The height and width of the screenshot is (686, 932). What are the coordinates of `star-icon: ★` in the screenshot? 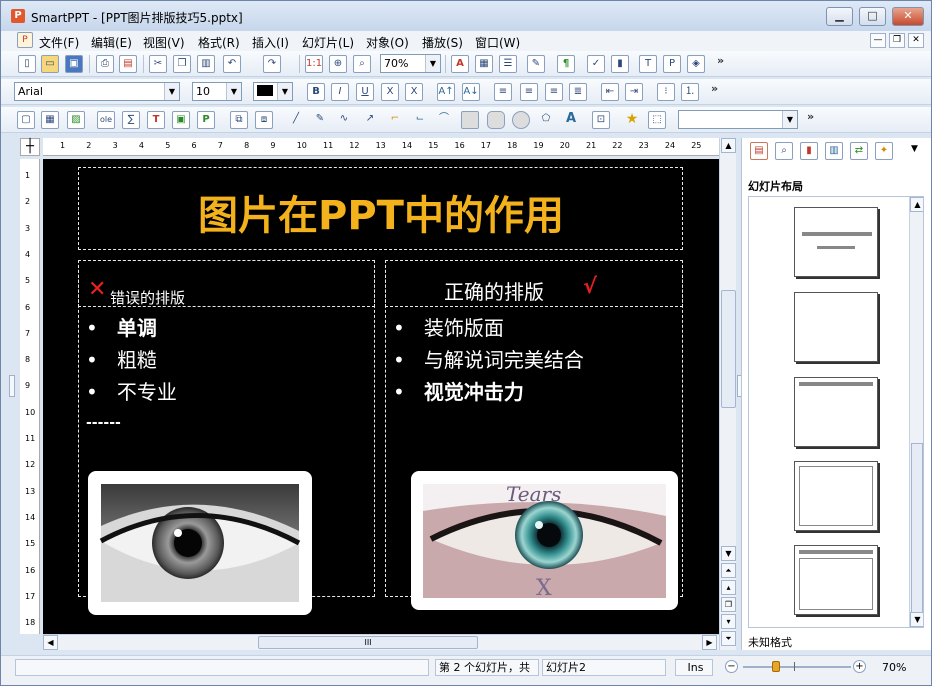 It's located at (632, 120).